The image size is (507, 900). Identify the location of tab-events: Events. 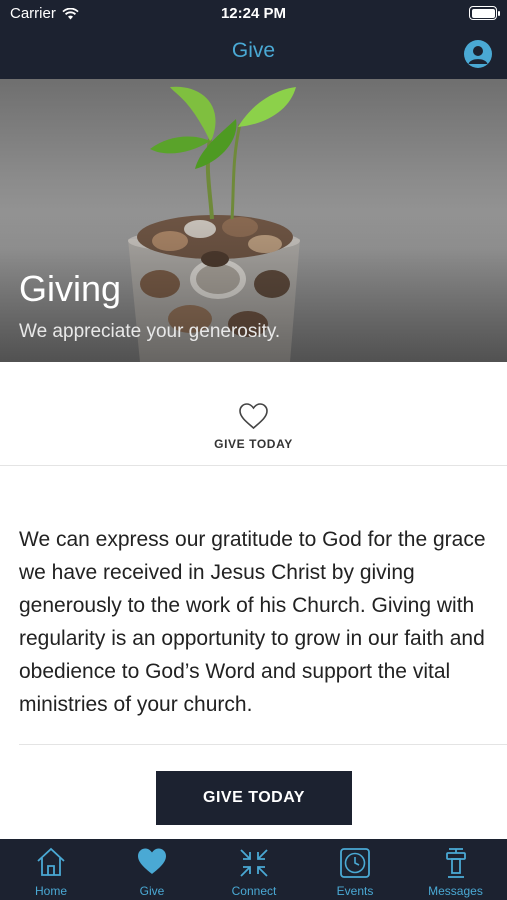
(355, 869).